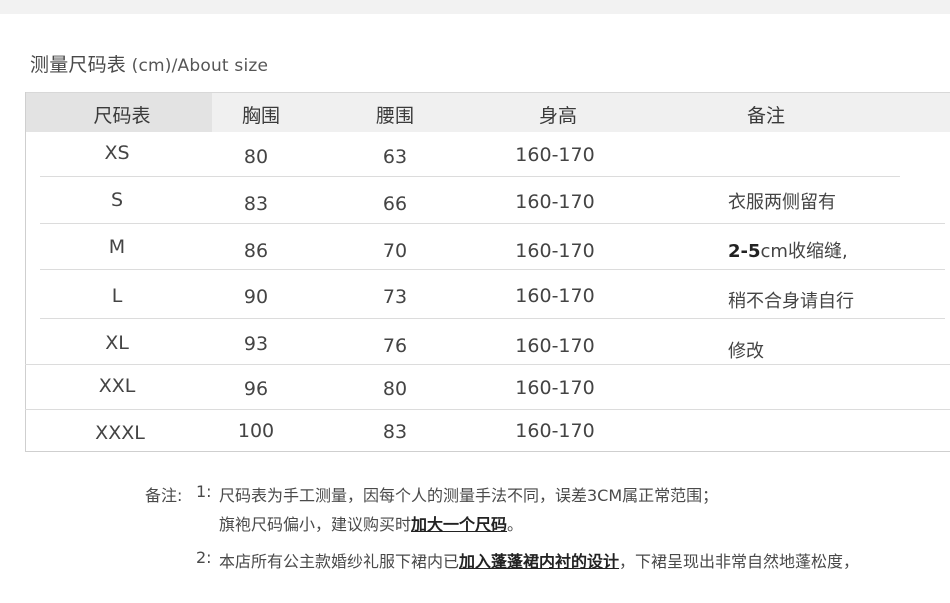 The width and height of the screenshot is (950, 603). What do you see at coordinates (395, 157) in the screenshot?
I see `cell-waist: 63` at bounding box center [395, 157].